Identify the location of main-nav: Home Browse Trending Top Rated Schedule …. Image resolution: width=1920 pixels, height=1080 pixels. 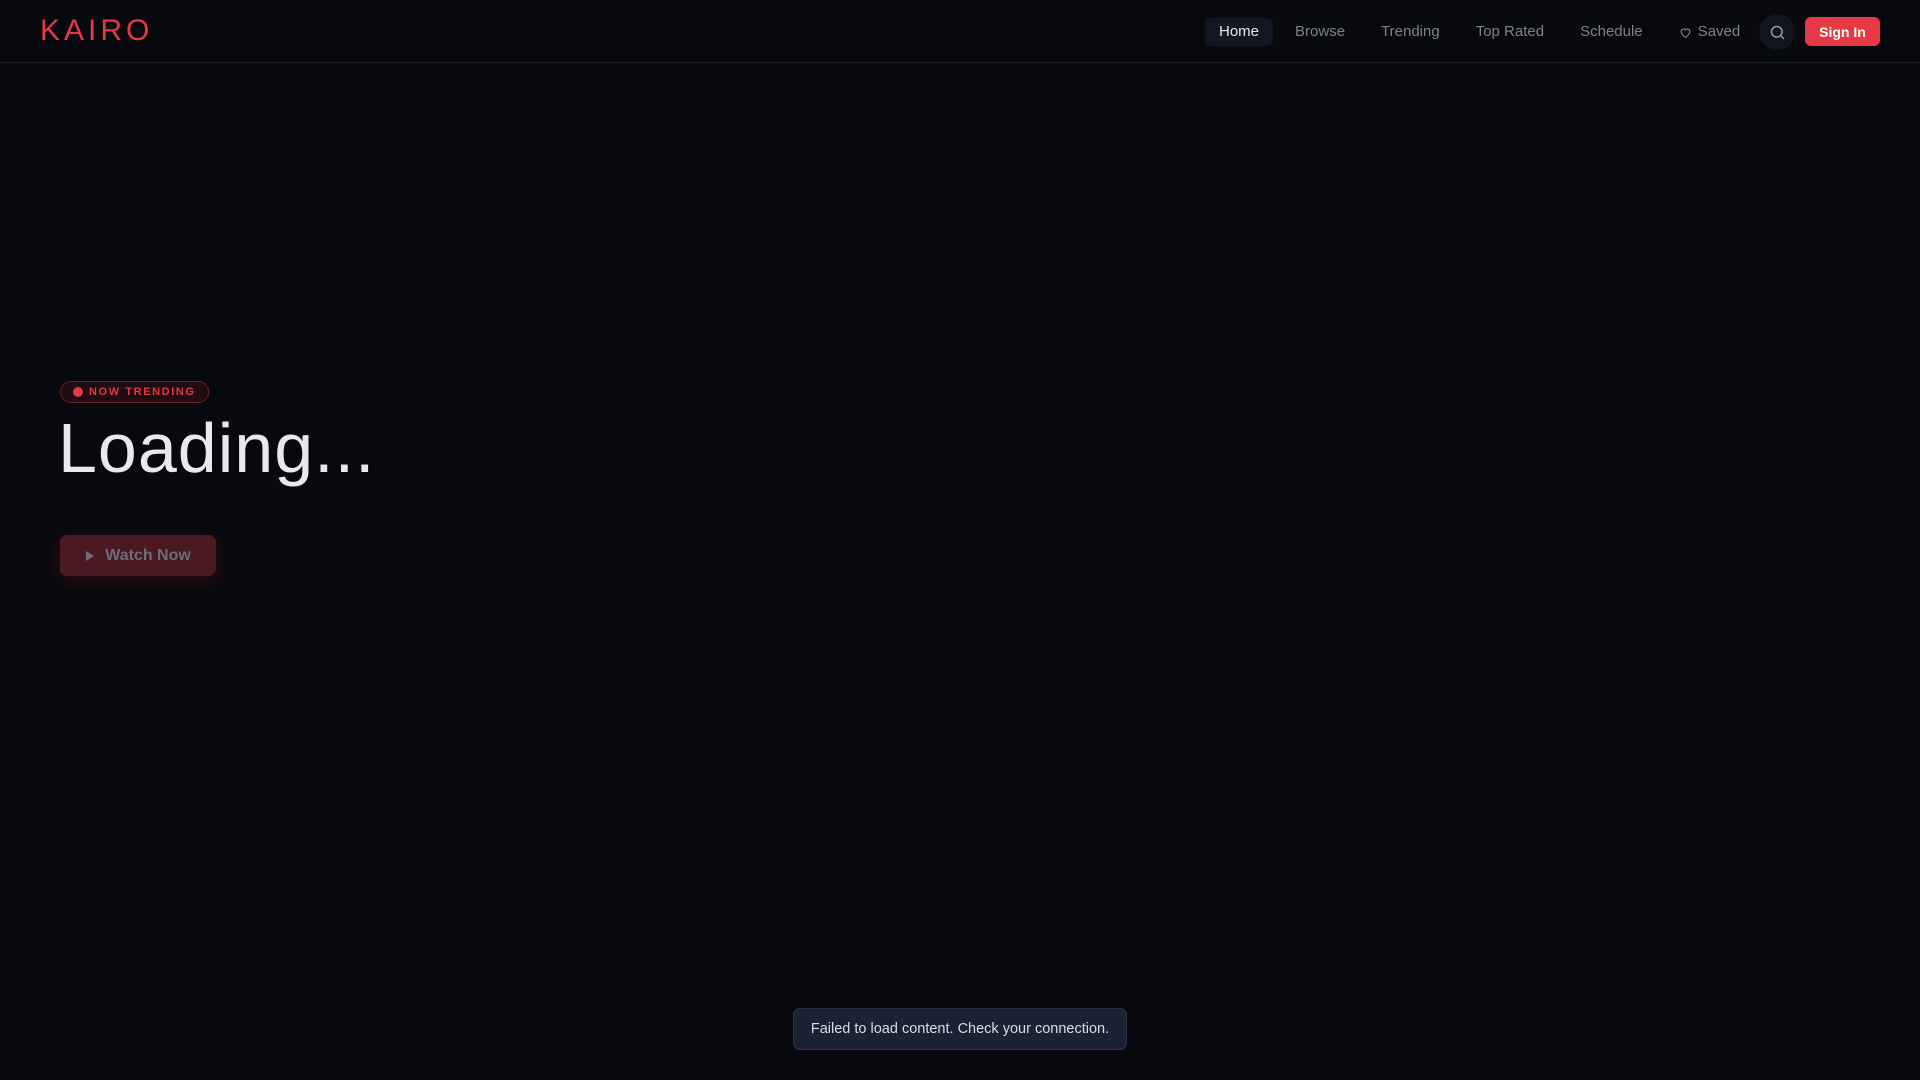
(1479, 32).